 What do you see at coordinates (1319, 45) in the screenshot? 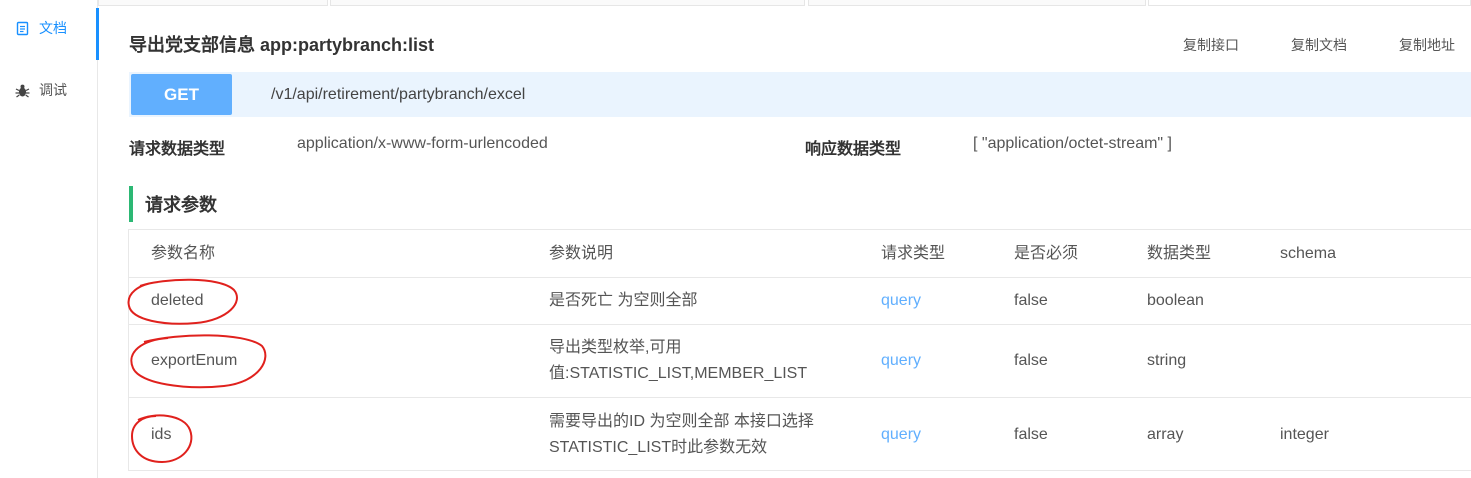
I see `copy-doc-button: 复制文档` at bounding box center [1319, 45].